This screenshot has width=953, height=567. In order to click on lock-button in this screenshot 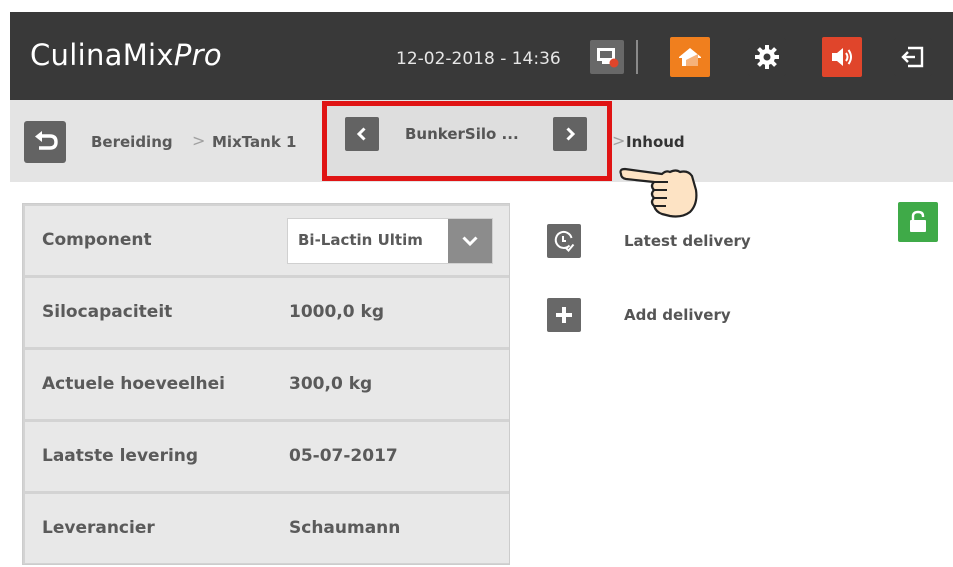, I will do `click(918, 222)`.